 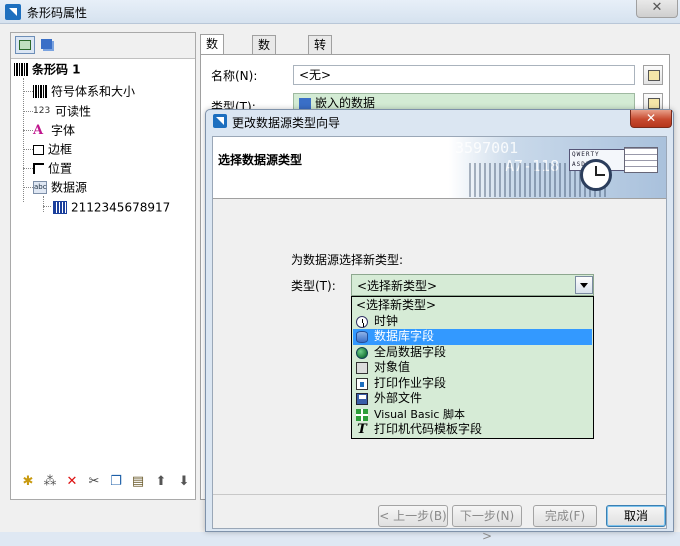 What do you see at coordinates (50, 482) in the screenshot?
I see `wand-icon: ⁂` at bounding box center [50, 482].